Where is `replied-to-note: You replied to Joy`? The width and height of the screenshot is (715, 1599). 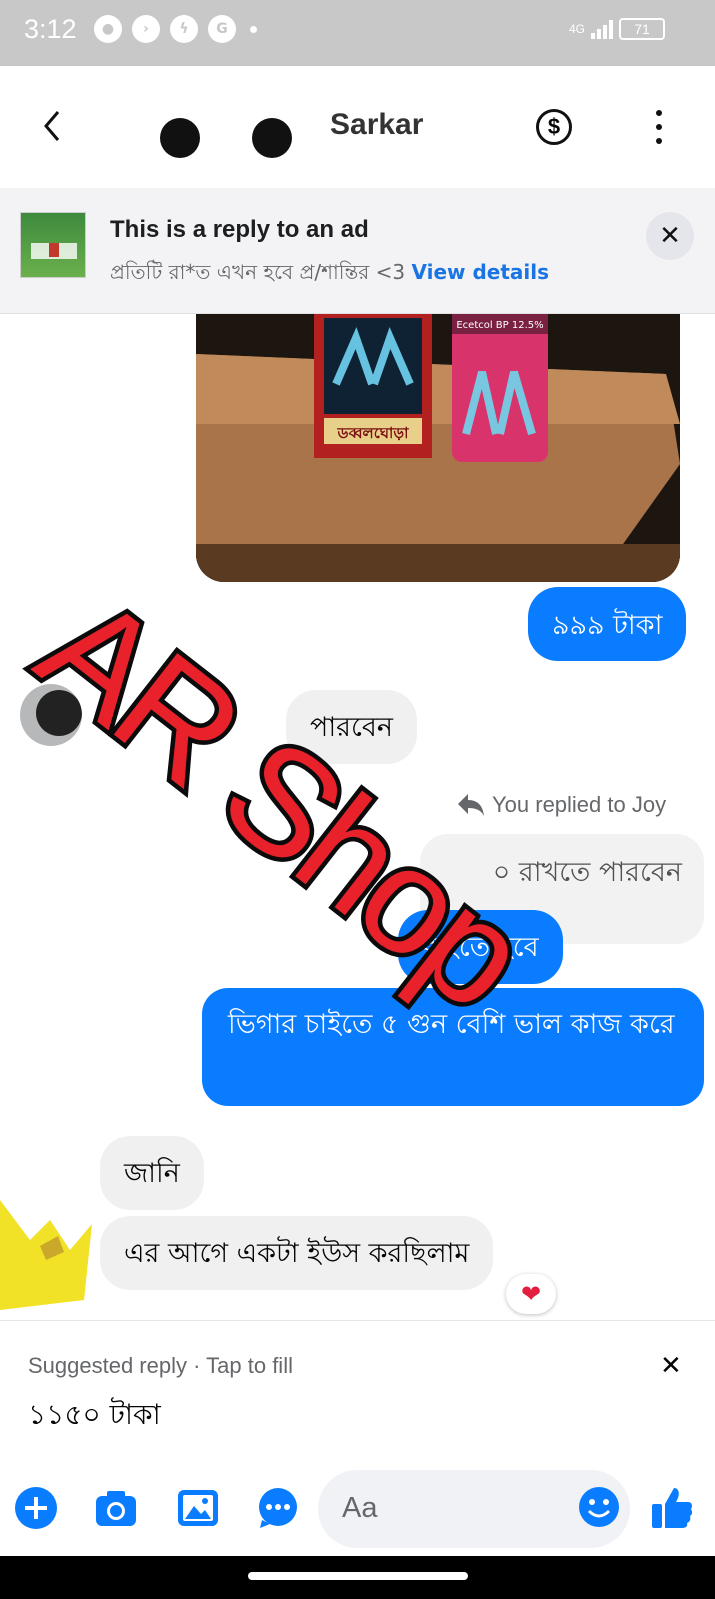
replied-to-note: You replied to Joy is located at coordinates (561, 805).